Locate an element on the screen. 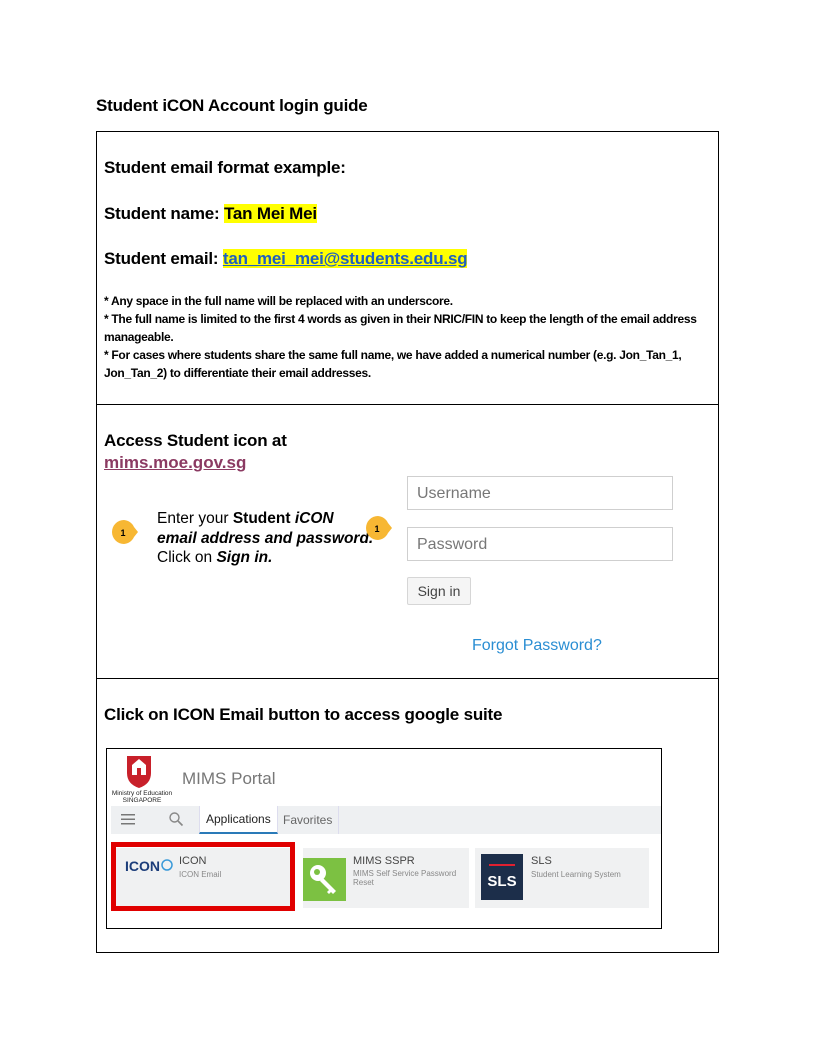 This screenshot has height=1056, width=816. sign-in-button: Sign in is located at coordinates (439, 591).